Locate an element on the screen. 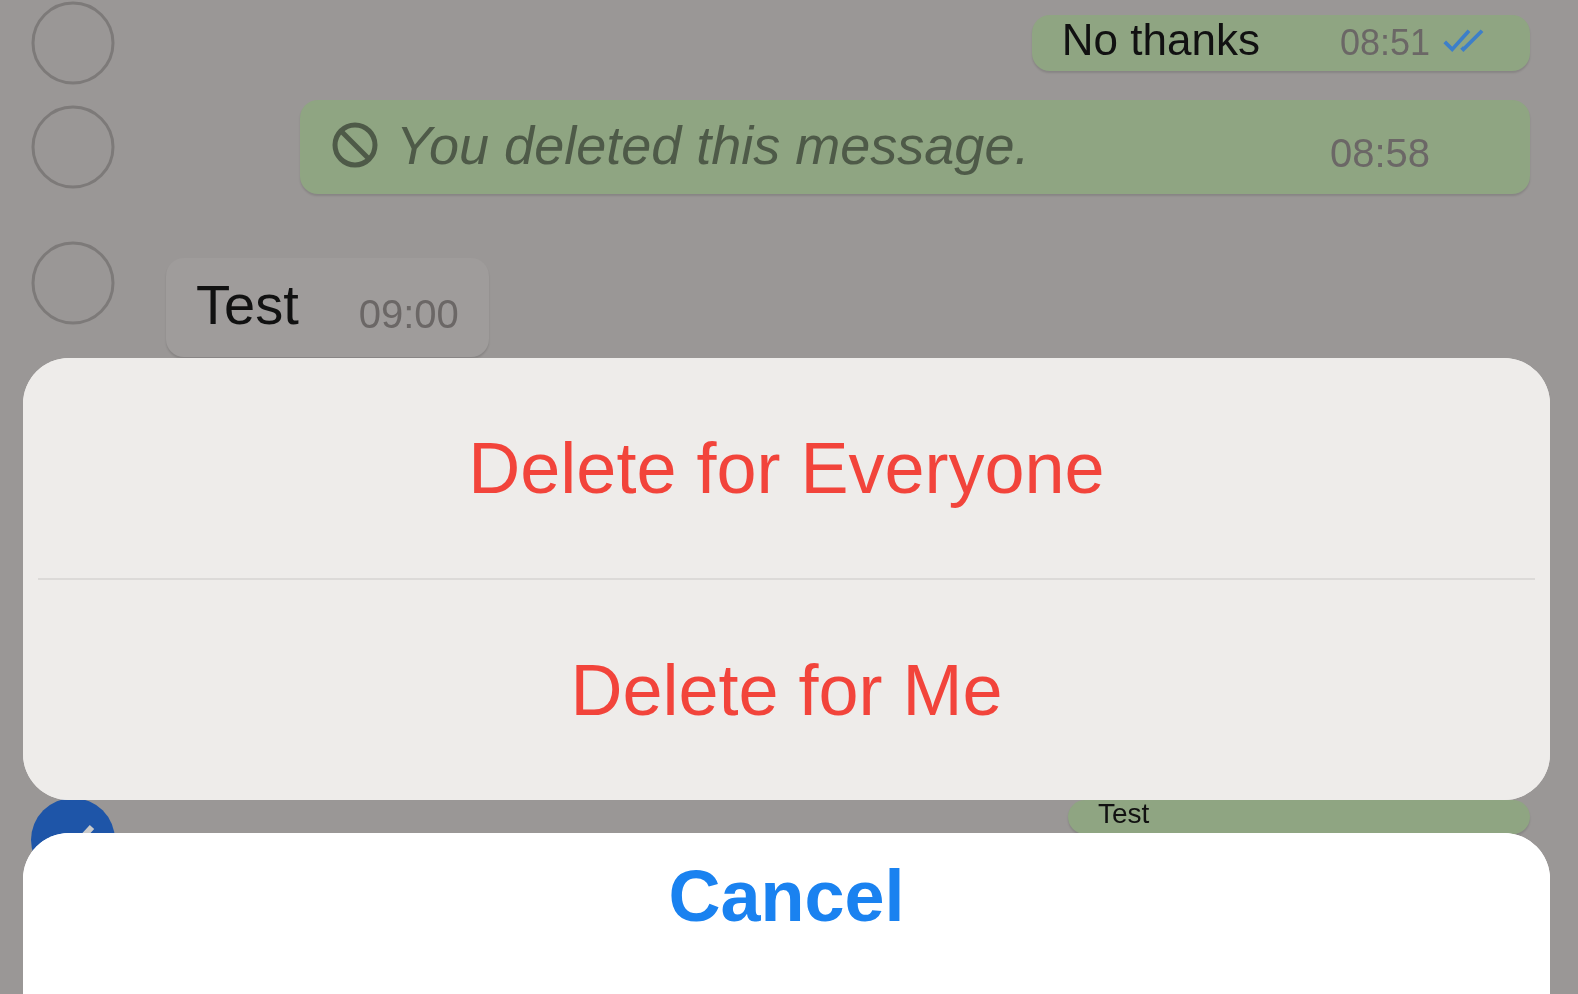 This screenshot has width=1578, height=994. message-time: 08:51 is located at coordinates (1384, 43).